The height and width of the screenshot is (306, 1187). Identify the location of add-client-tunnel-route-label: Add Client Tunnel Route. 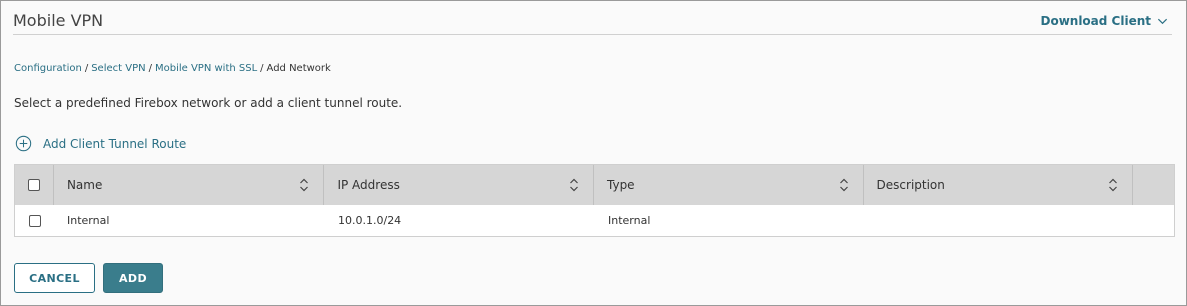
(115, 143).